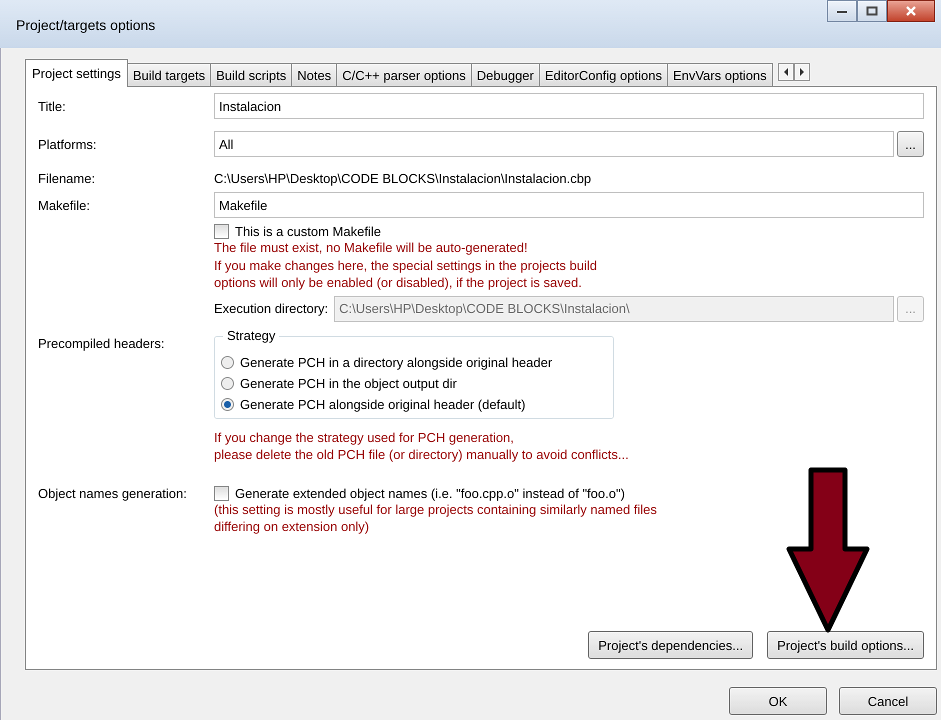 Image resolution: width=941 pixels, height=720 pixels. What do you see at coordinates (169, 74) in the screenshot?
I see `tab: Build targets` at bounding box center [169, 74].